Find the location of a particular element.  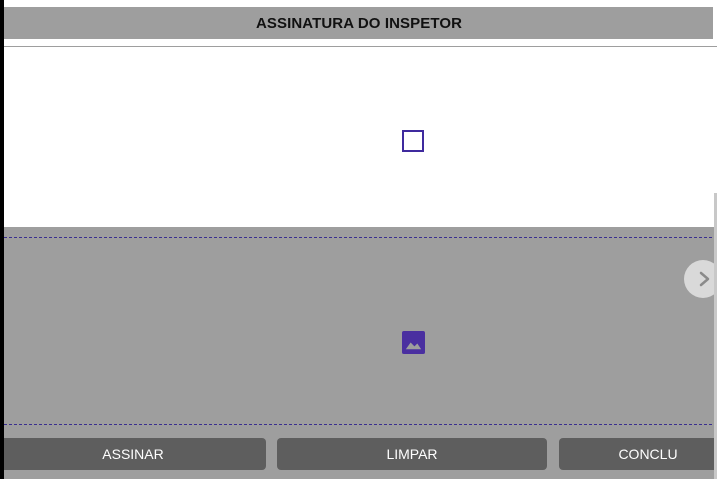

header-bar: ASSINATURA DO INSPETOR is located at coordinates (358, 23).